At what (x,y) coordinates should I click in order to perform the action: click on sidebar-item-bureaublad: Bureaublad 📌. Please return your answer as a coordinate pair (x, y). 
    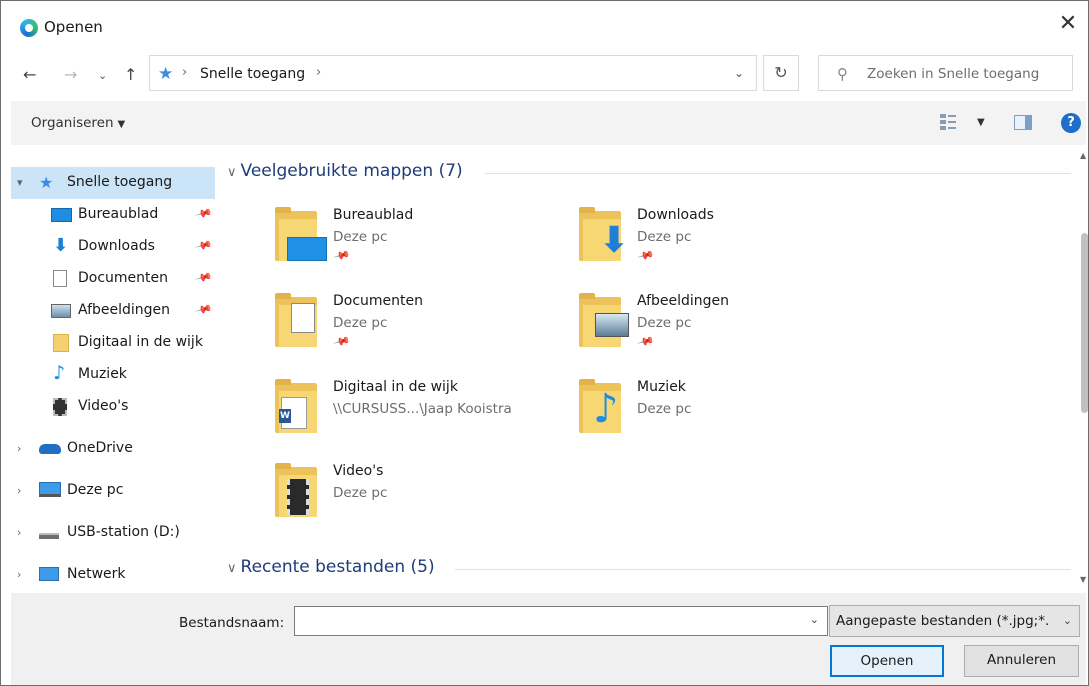
    Looking at the image, I should click on (113, 215).